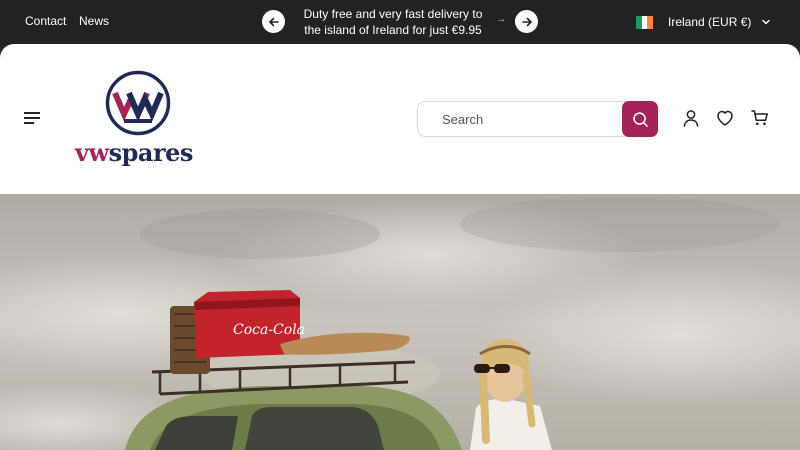 This screenshot has width=800, height=450. I want to click on search-button, so click(640, 119).